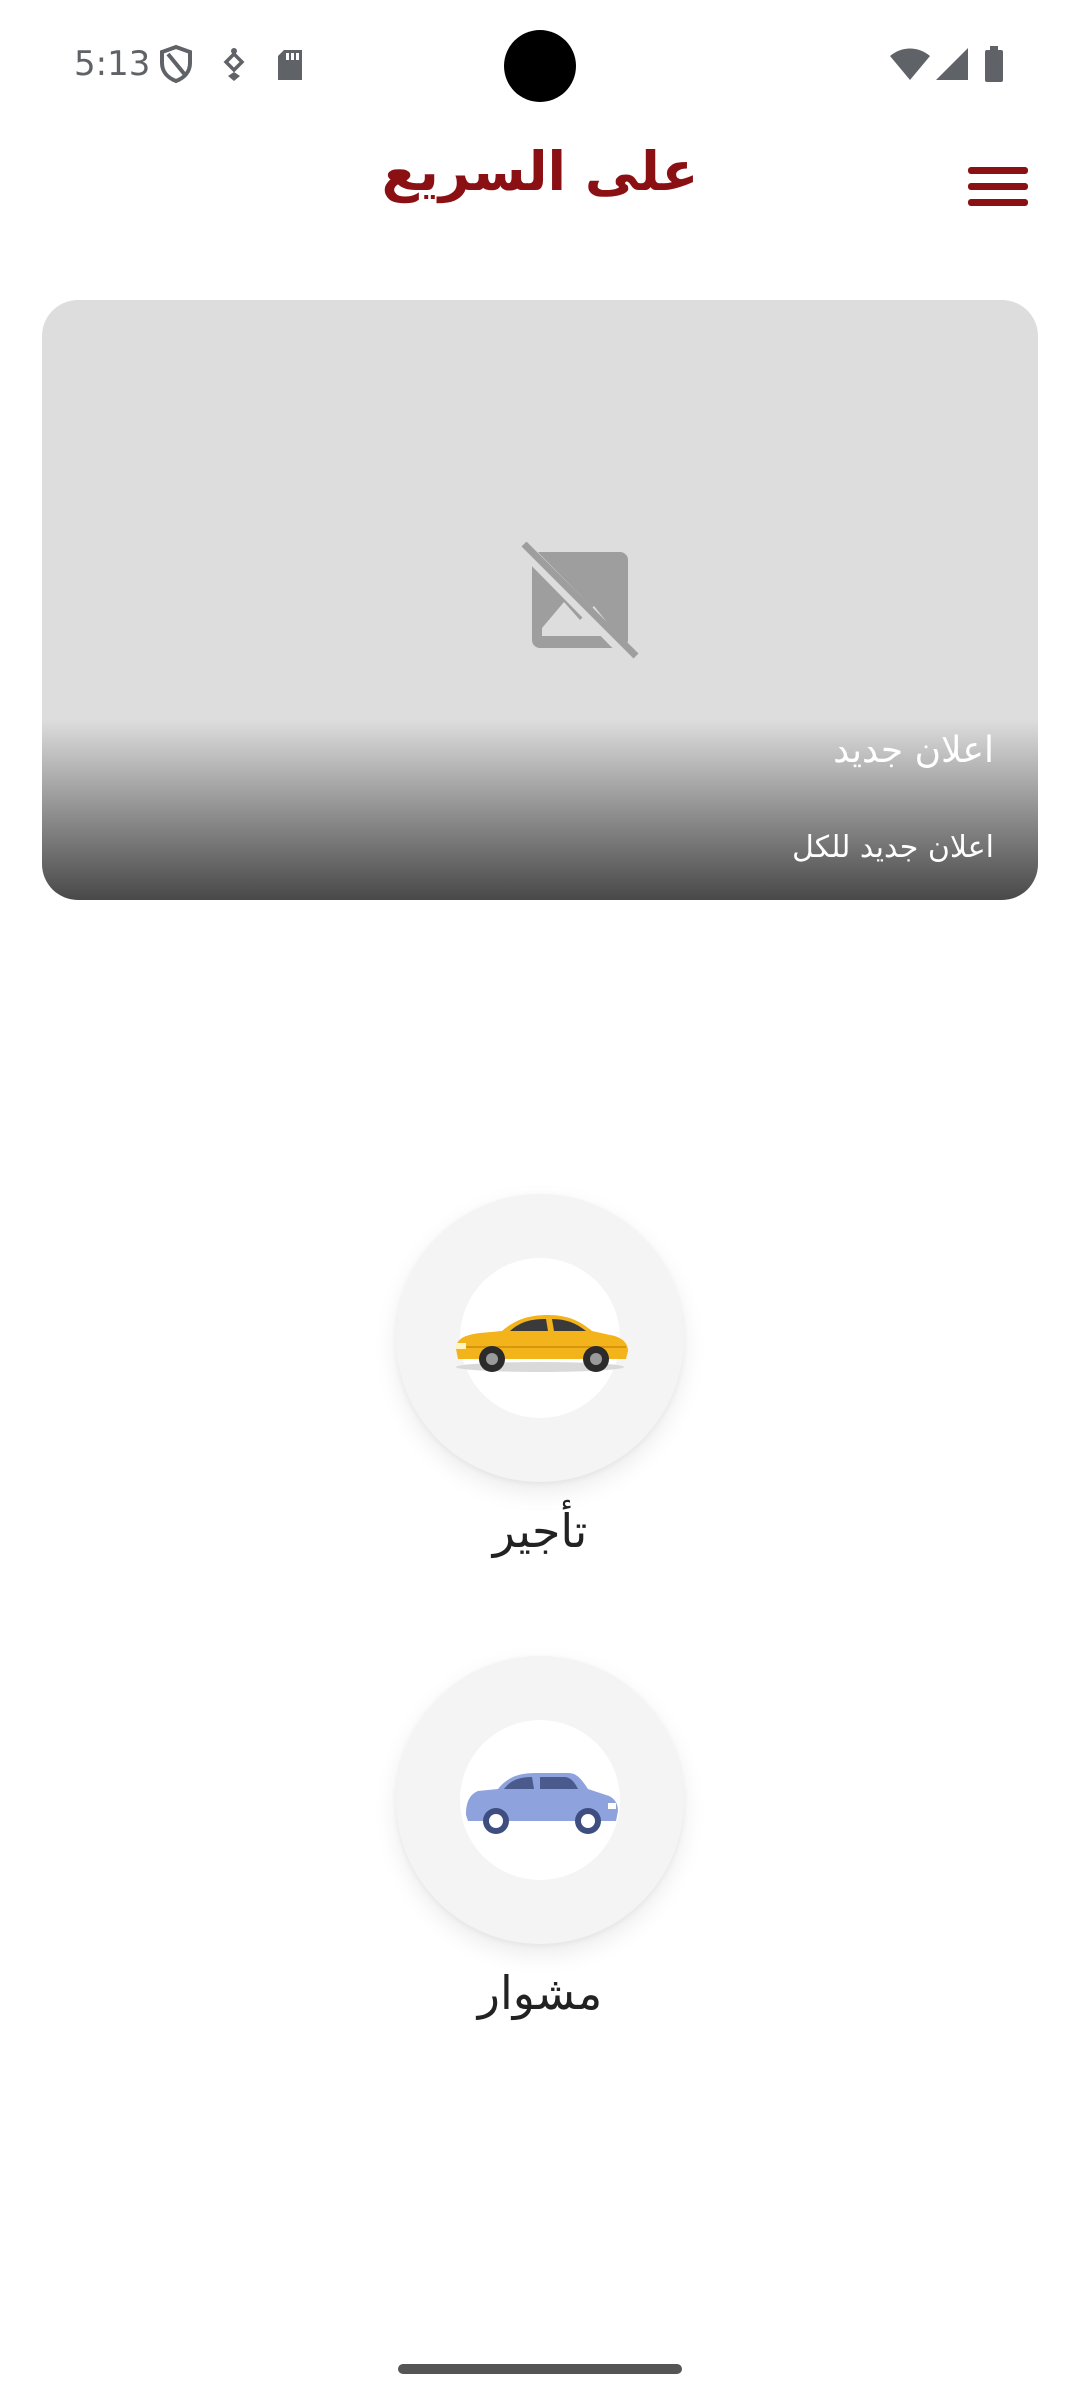 The image size is (1080, 2400). What do you see at coordinates (540, 171) in the screenshot?
I see `app-title: على السريع` at bounding box center [540, 171].